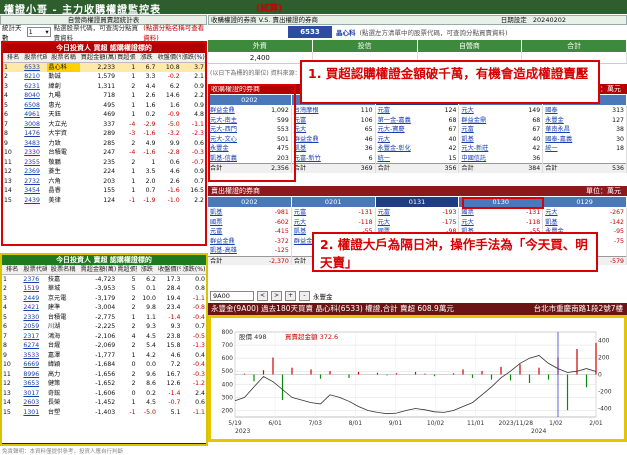 The width and height of the screenshot is (627, 455). Describe the element at coordinates (394, 121) in the screenshot. I see `buy-broker-name: 第一金-嘉義` at that location.